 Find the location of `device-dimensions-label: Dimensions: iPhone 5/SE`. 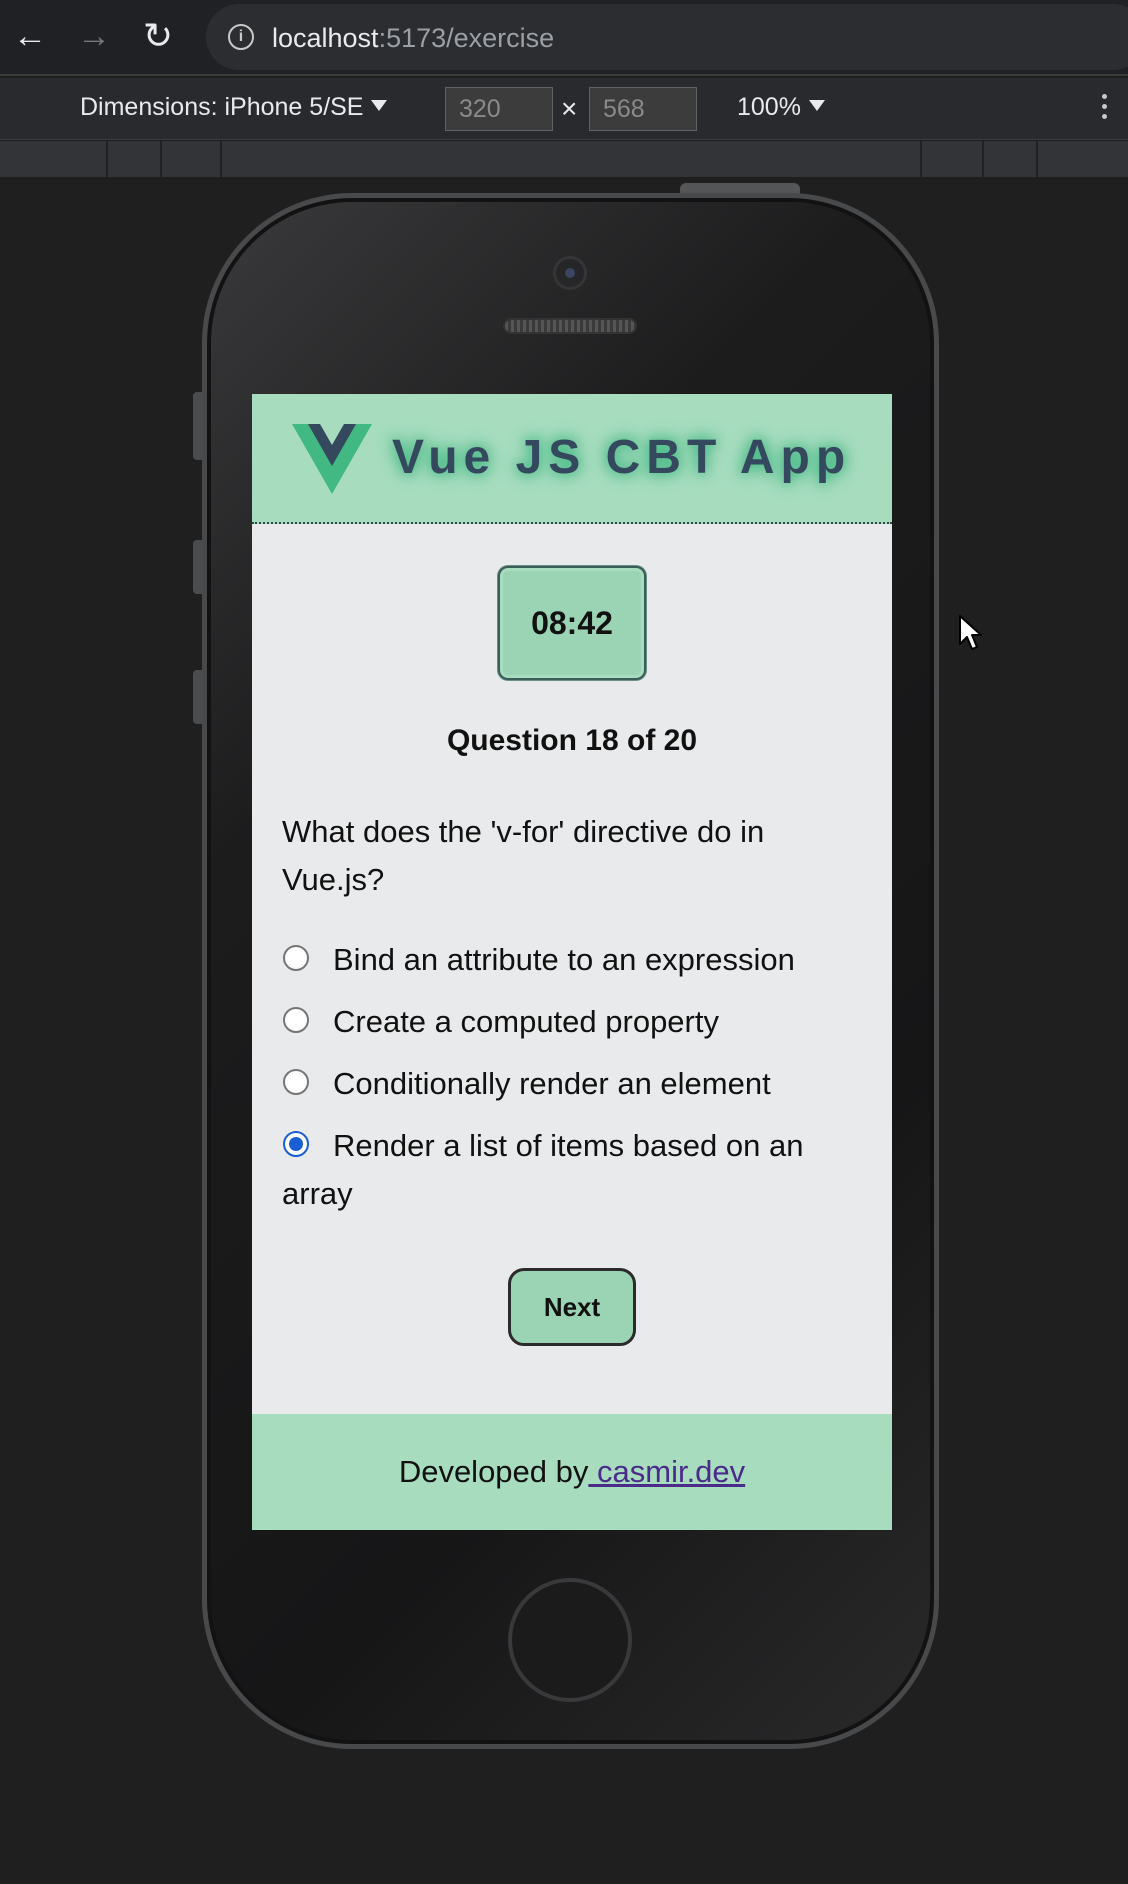

device-dimensions-label: Dimensions: iPhone 5/SE is located at coordinates (222, 107).